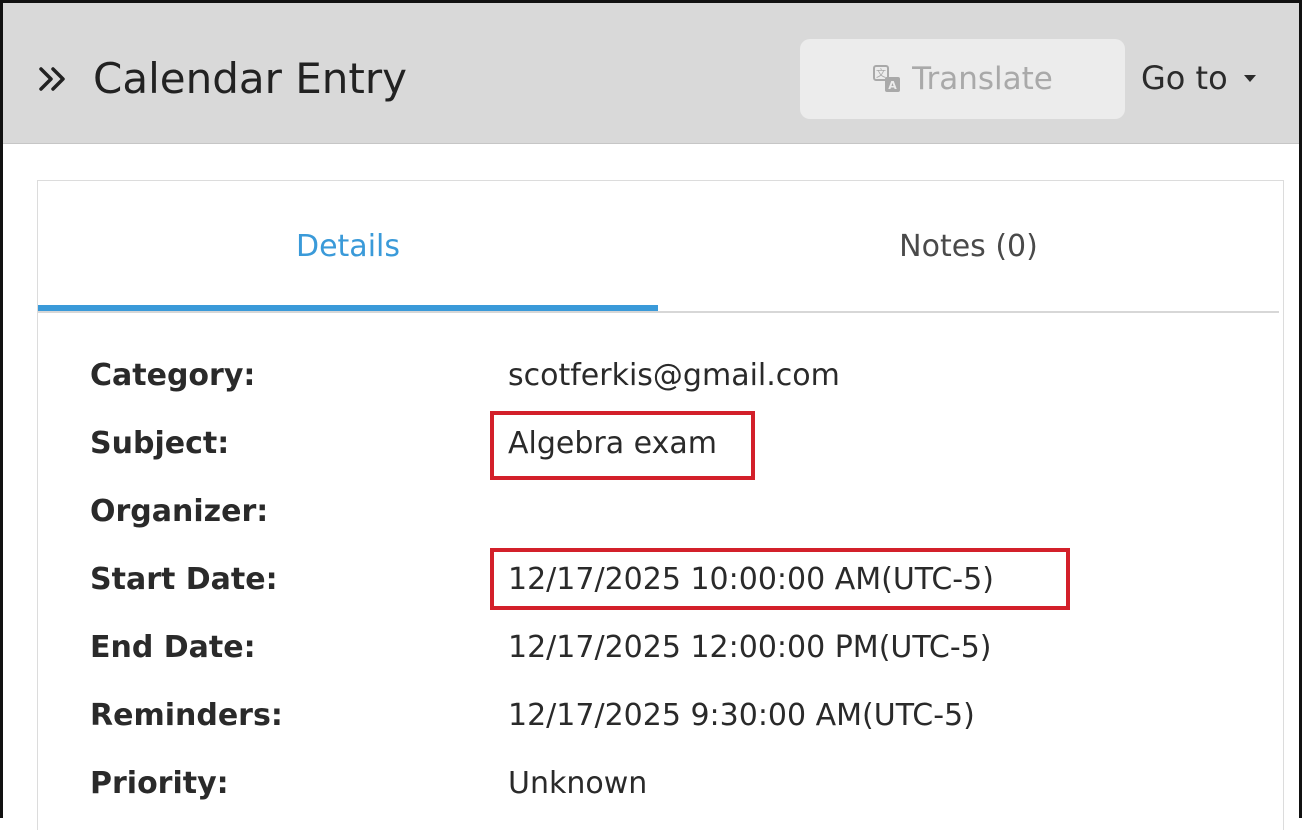 The image size is (1302, 830). What do you see at coordinates (741, 715) in the screenshot?
I see `reminders-value: 12/17/2025 9:30:00 AM(UTC-5)` at bounding box center [741, 715].